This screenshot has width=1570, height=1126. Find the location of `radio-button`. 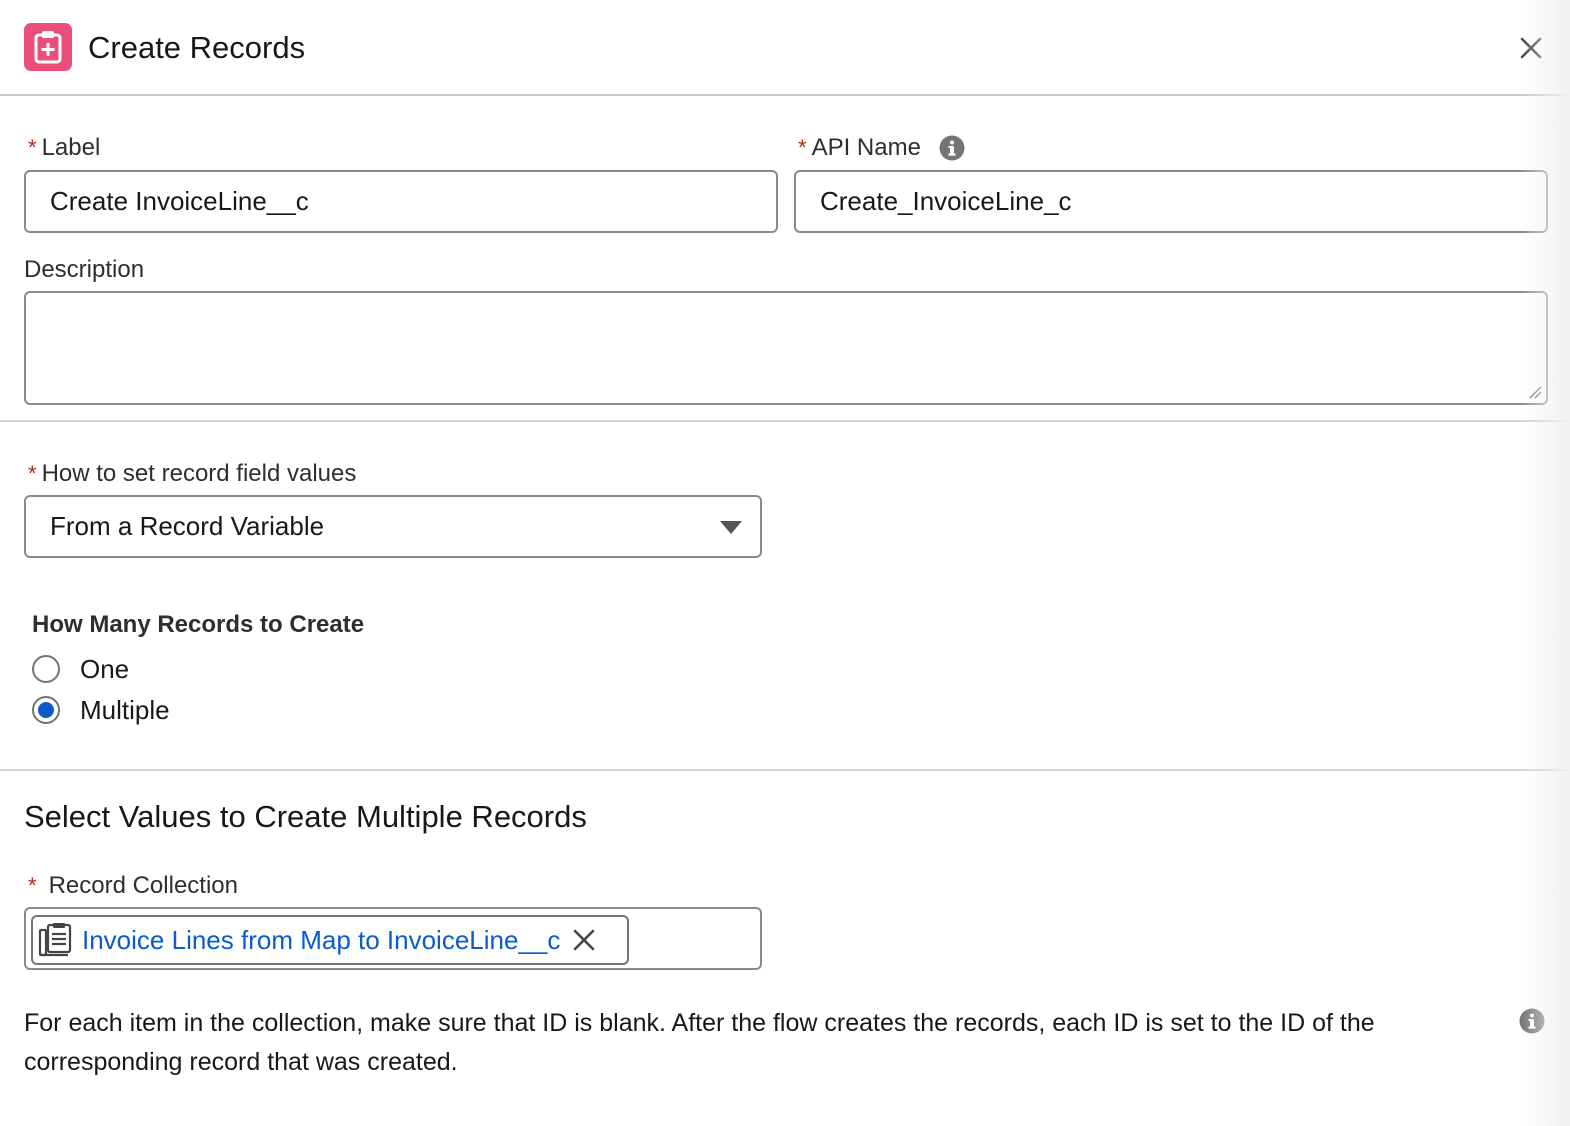

radio-button is located at coordinates (46, 669).